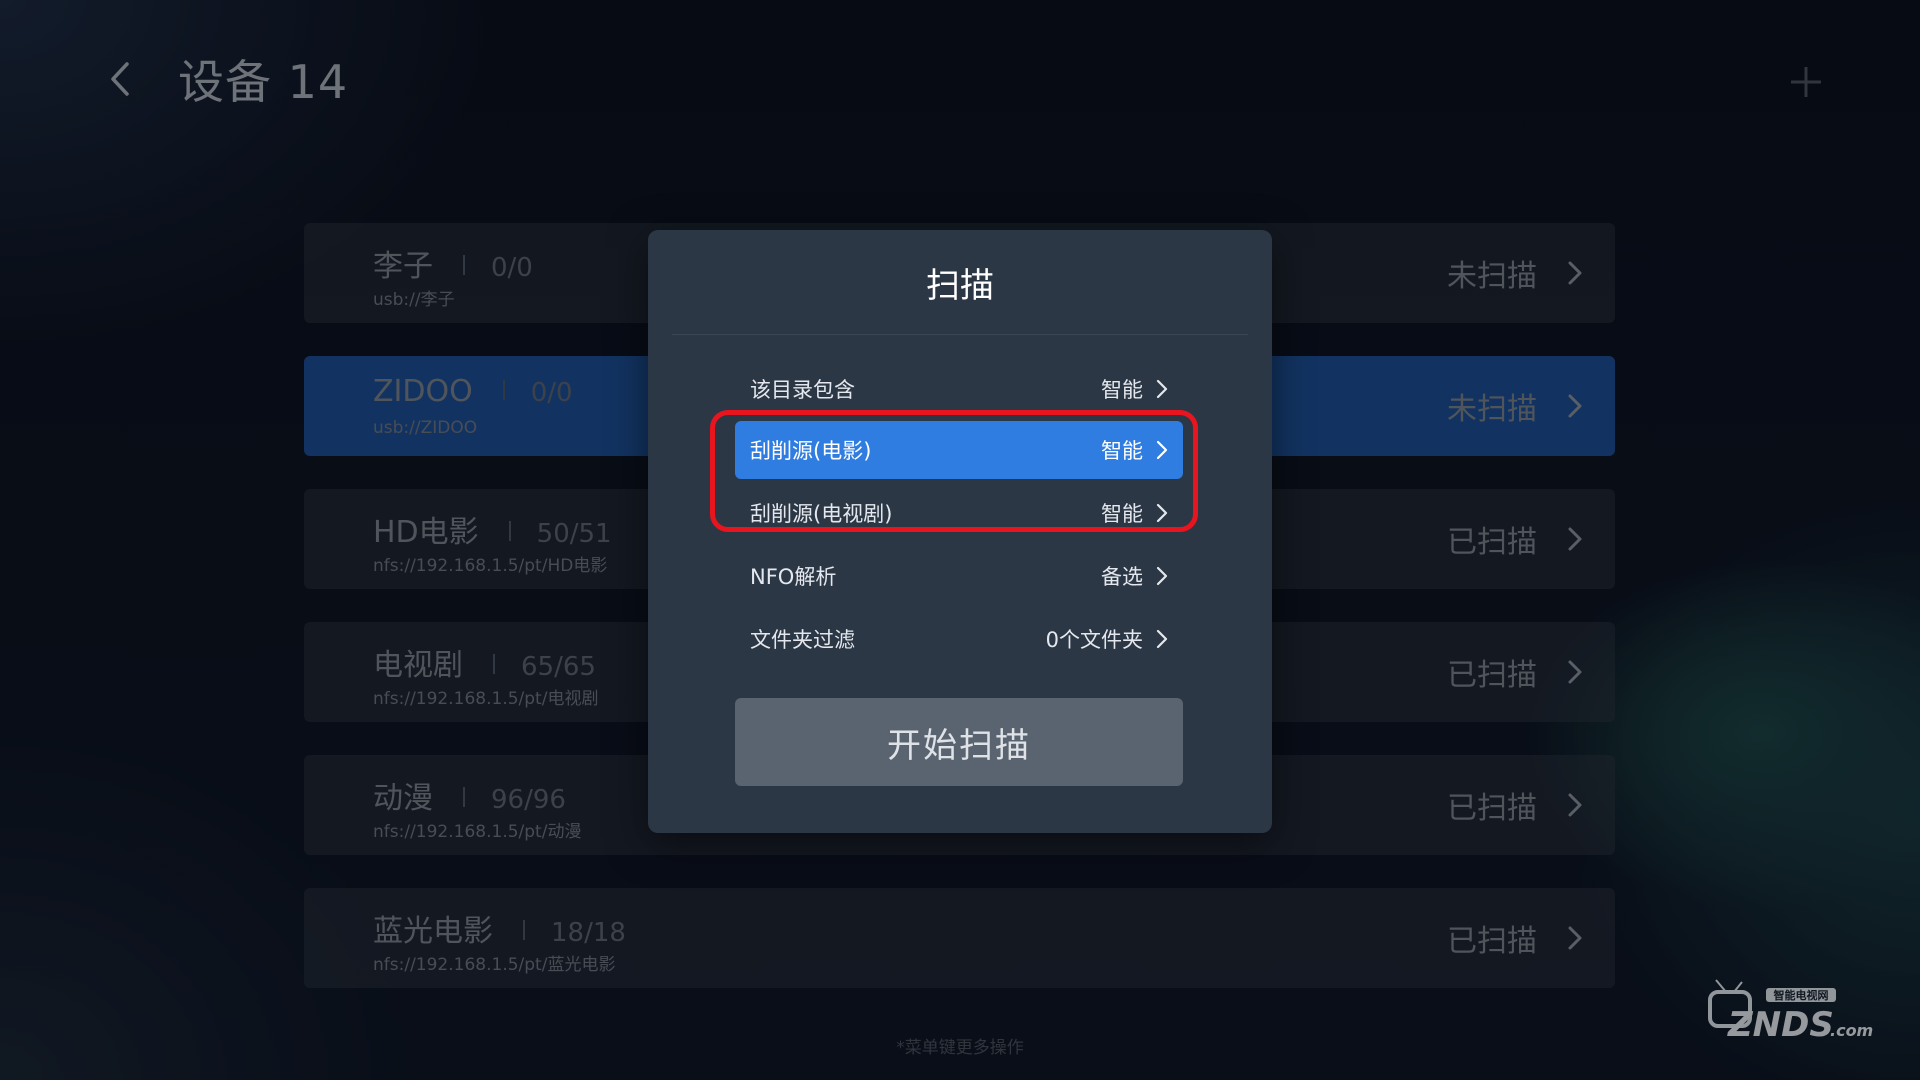  Describe the element at coordinates (1122, 577) in the screenshot. I see `option-value: 备选` at that location.